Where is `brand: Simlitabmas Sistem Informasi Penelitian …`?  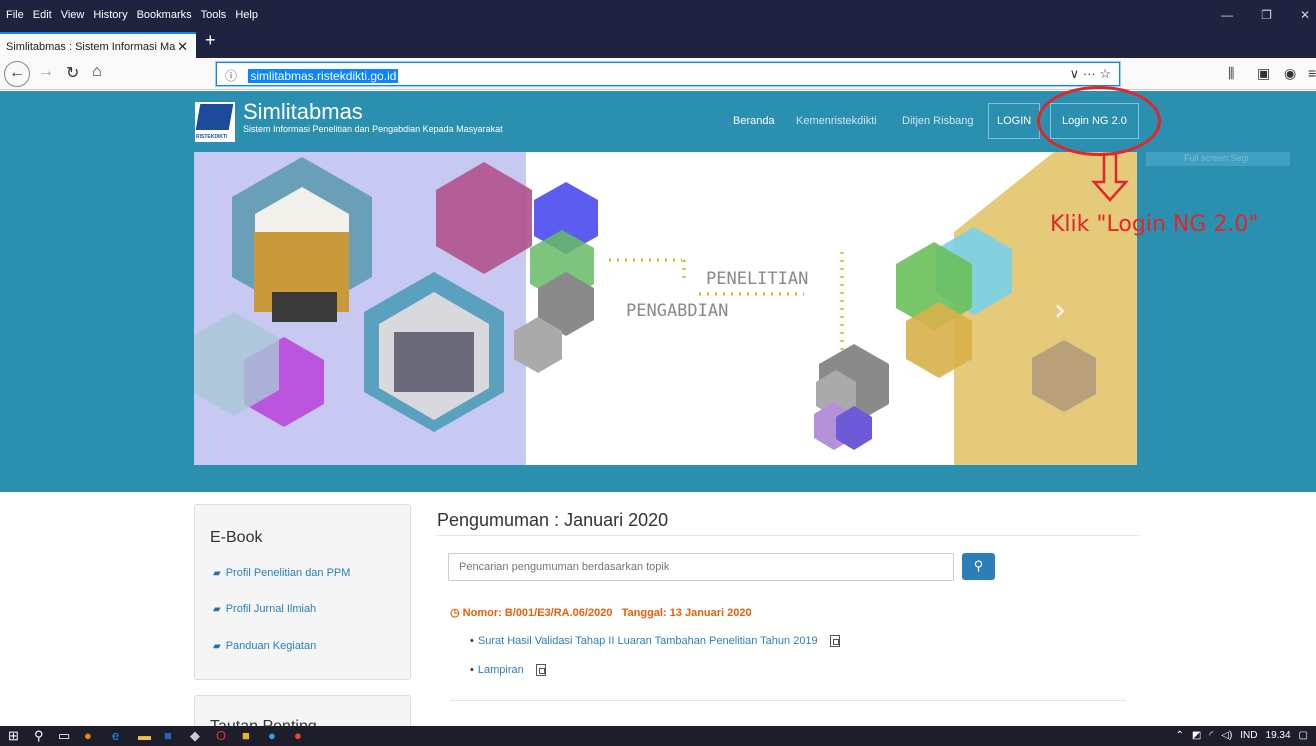
brand: Simlitabmas Sistem Informasi Penelitian … is located at coordinates (373, 117).